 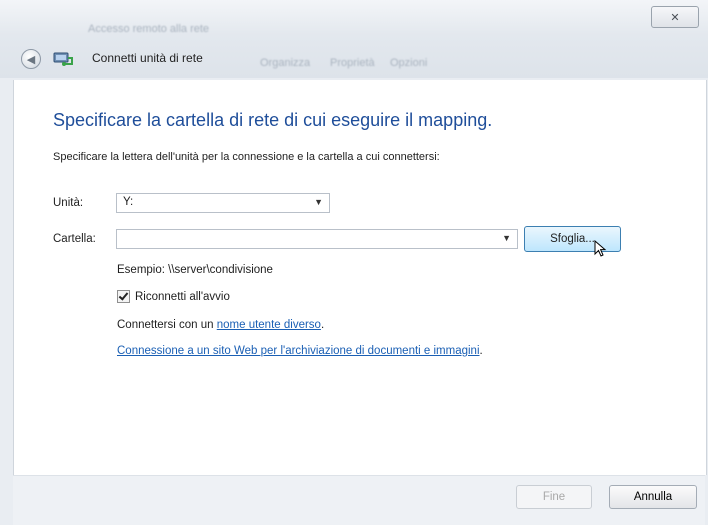 I want to click on drive-letter-value: Y:, so click(x=128, y=202).